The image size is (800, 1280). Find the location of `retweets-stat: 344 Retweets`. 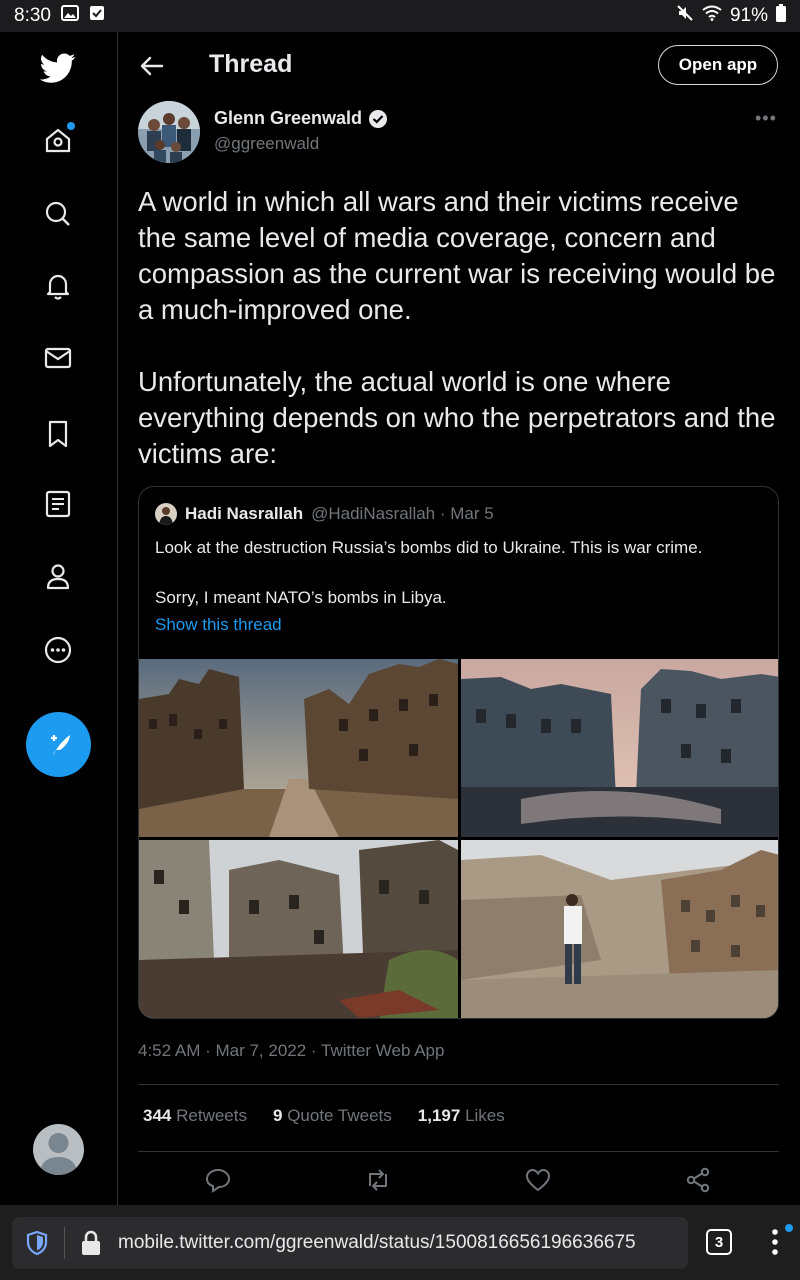

retweets-stat: 344 Retweets is located at coordinates (195, 1116).